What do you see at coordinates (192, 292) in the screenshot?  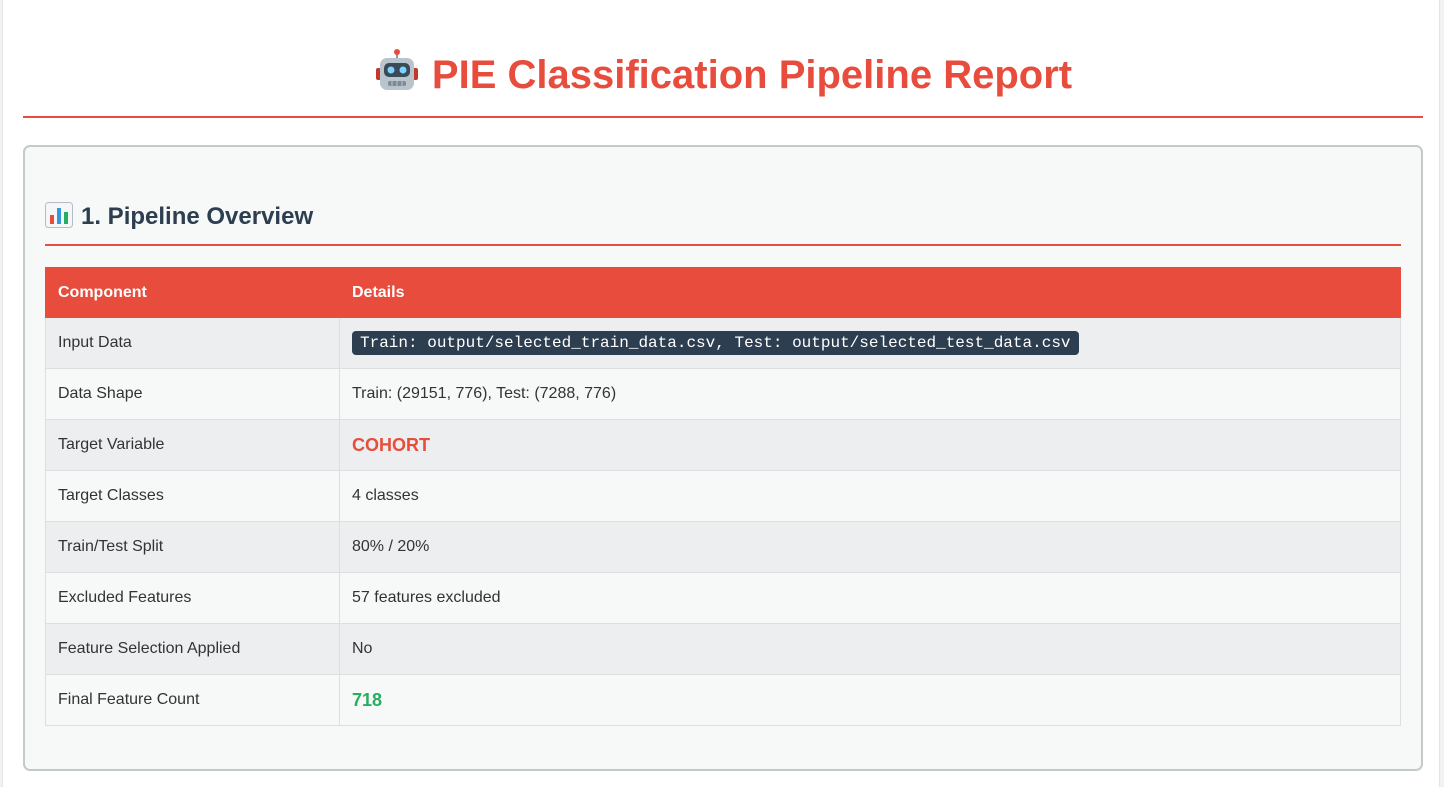 I see `column-header-component: Component` at bounding box center [192, 292].